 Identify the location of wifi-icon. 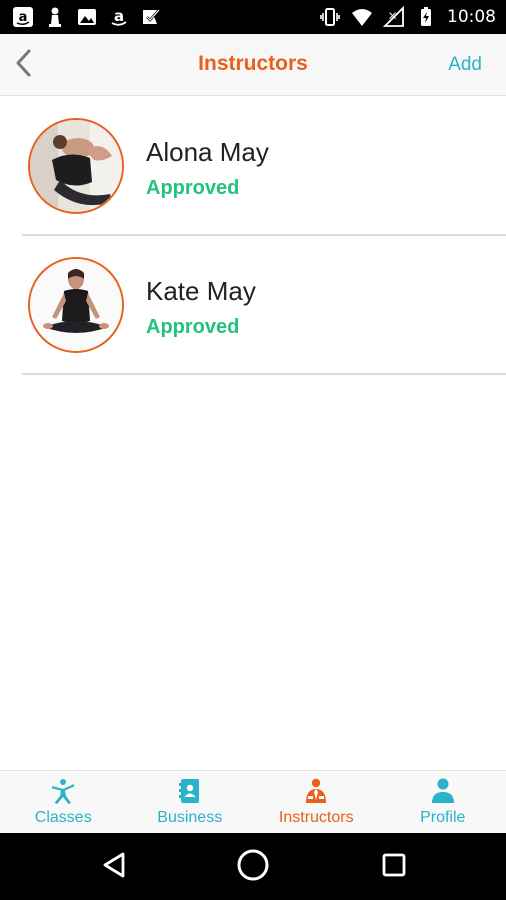
(362, 17).